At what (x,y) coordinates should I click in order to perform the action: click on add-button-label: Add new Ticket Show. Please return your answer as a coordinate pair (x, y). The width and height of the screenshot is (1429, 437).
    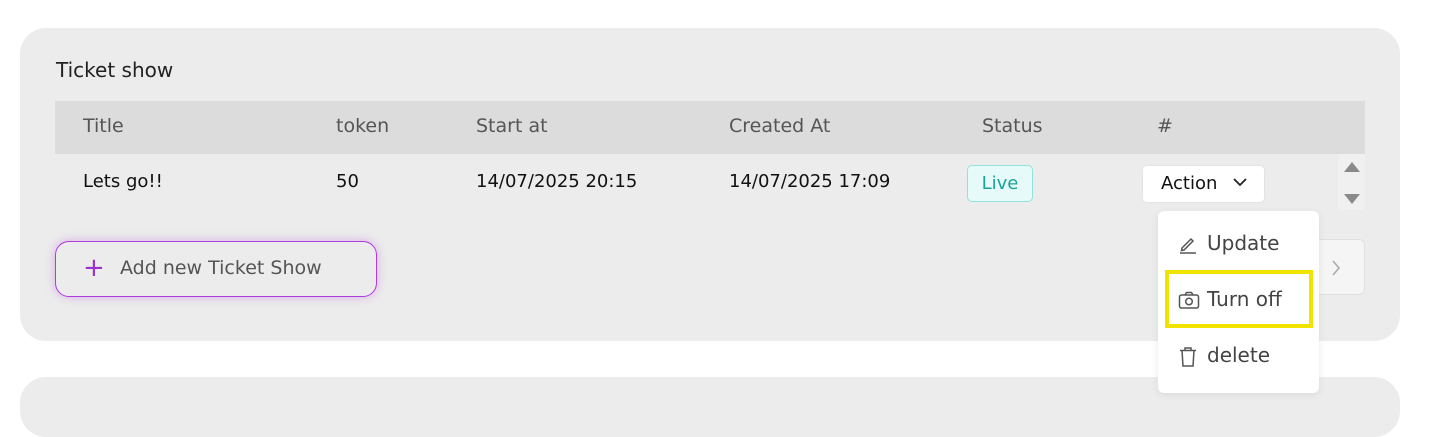
    Looking at the image, I should click on (221, 268).